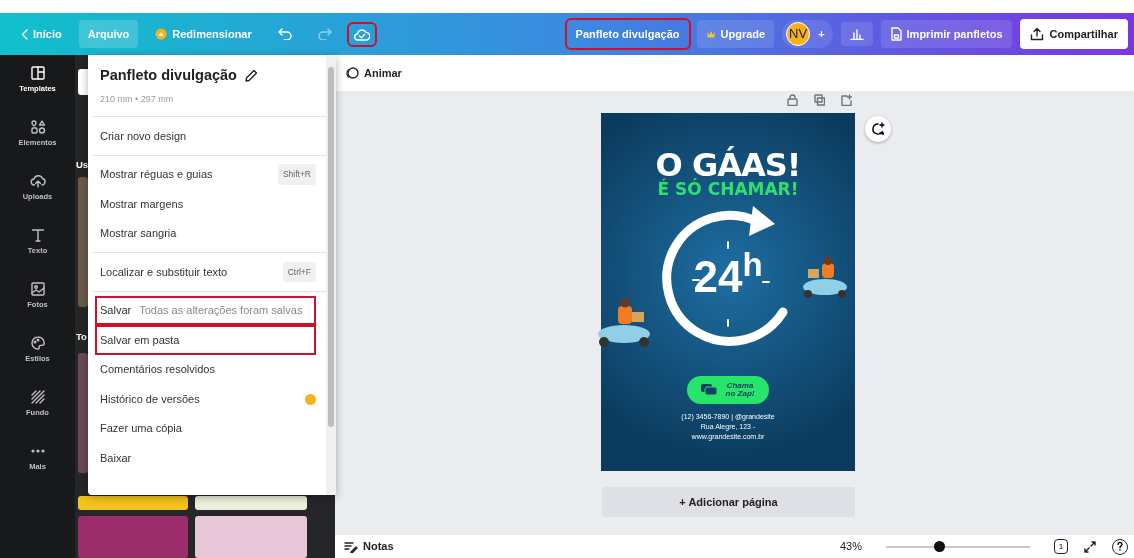 This screenshot has width=1134, height=558. Describe the element at coordinates (940, 546) in the screenshot. I see `slider-thumb` at that location.